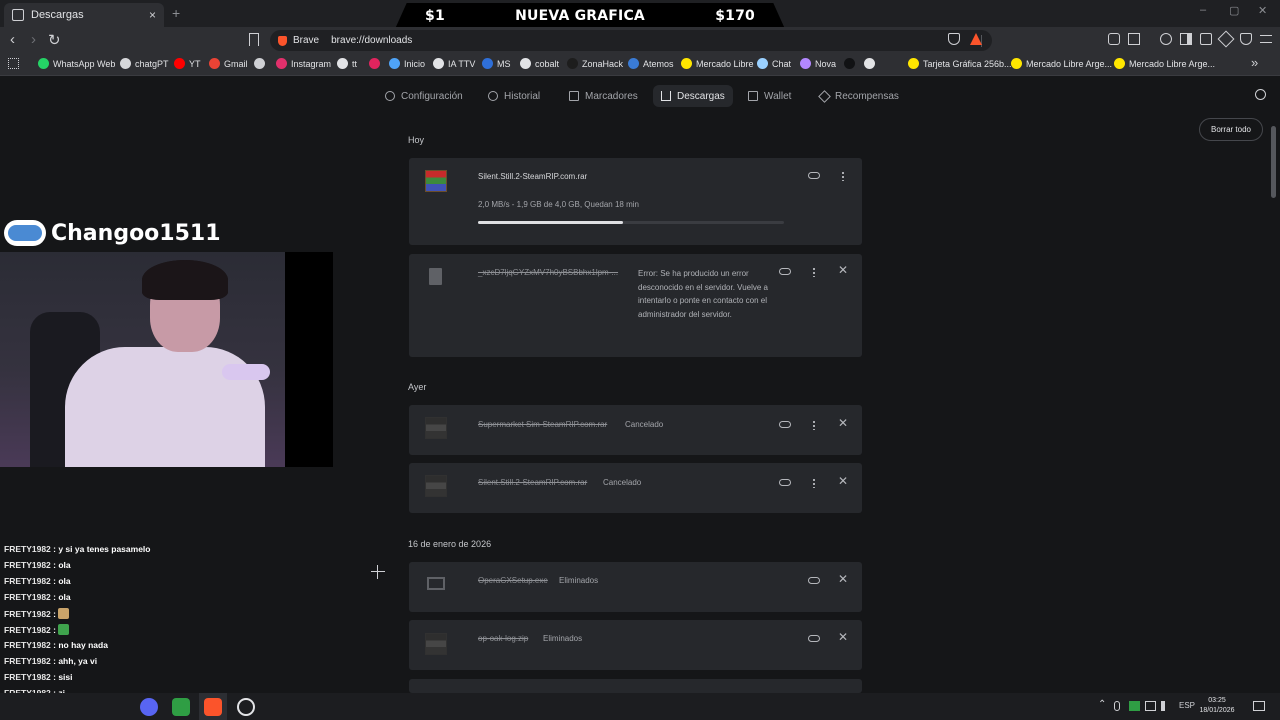 This screenshot has width=1280, height=720. What do you see at coordinates (539, 63) in the screenshot?
I see `bookmark-item: cobalt` at bounding box center [539, 63].